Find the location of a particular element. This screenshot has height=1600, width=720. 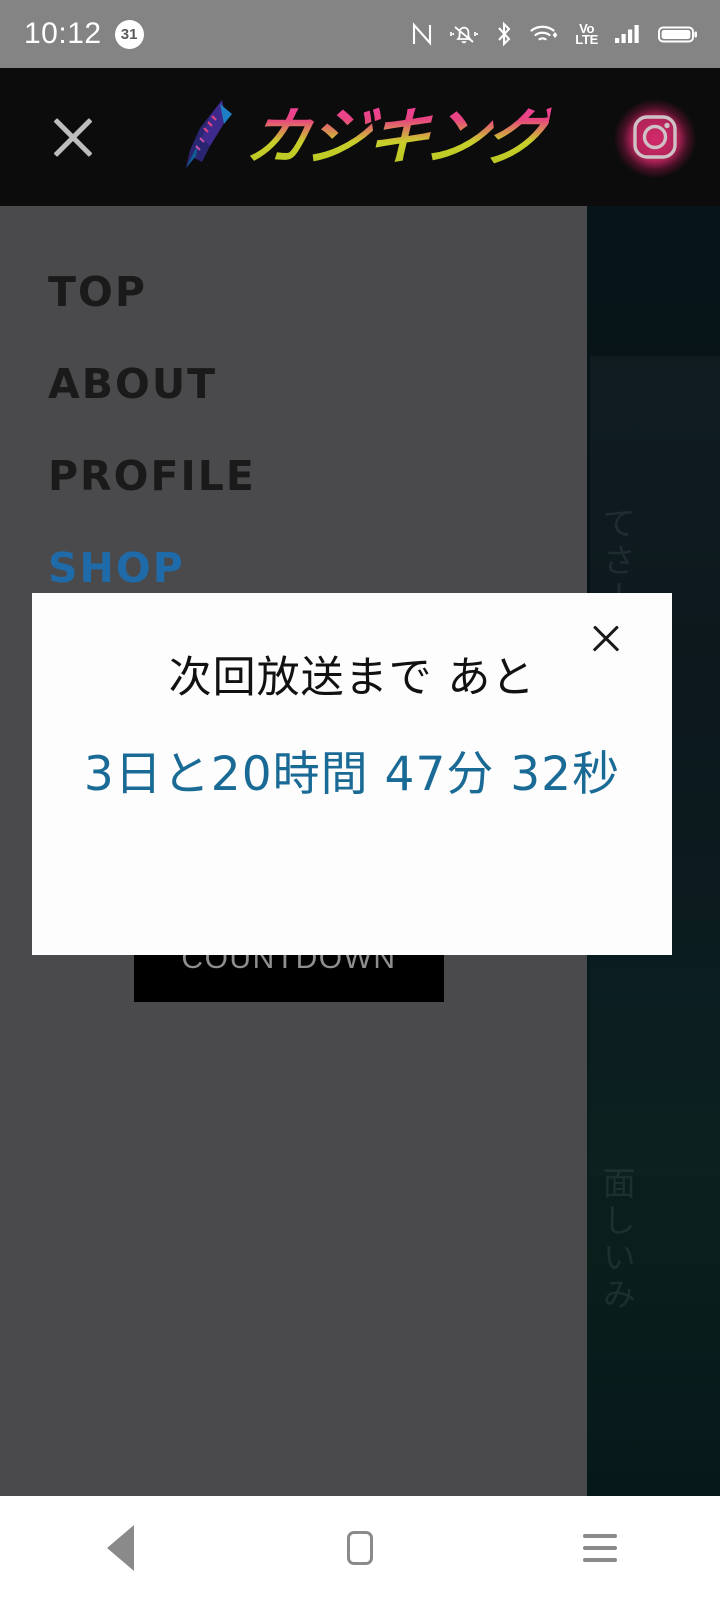

site-logo: カジキング is located at coordinates (363, 137).